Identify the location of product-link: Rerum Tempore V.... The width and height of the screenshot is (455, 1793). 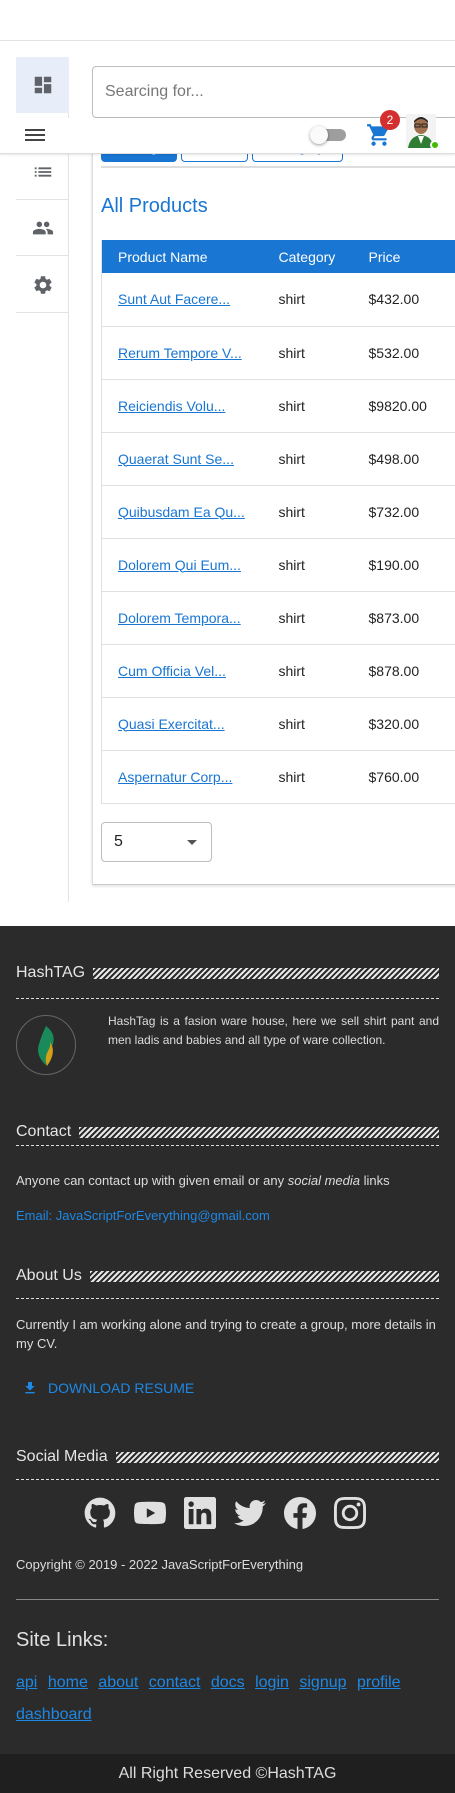
(180, 353).